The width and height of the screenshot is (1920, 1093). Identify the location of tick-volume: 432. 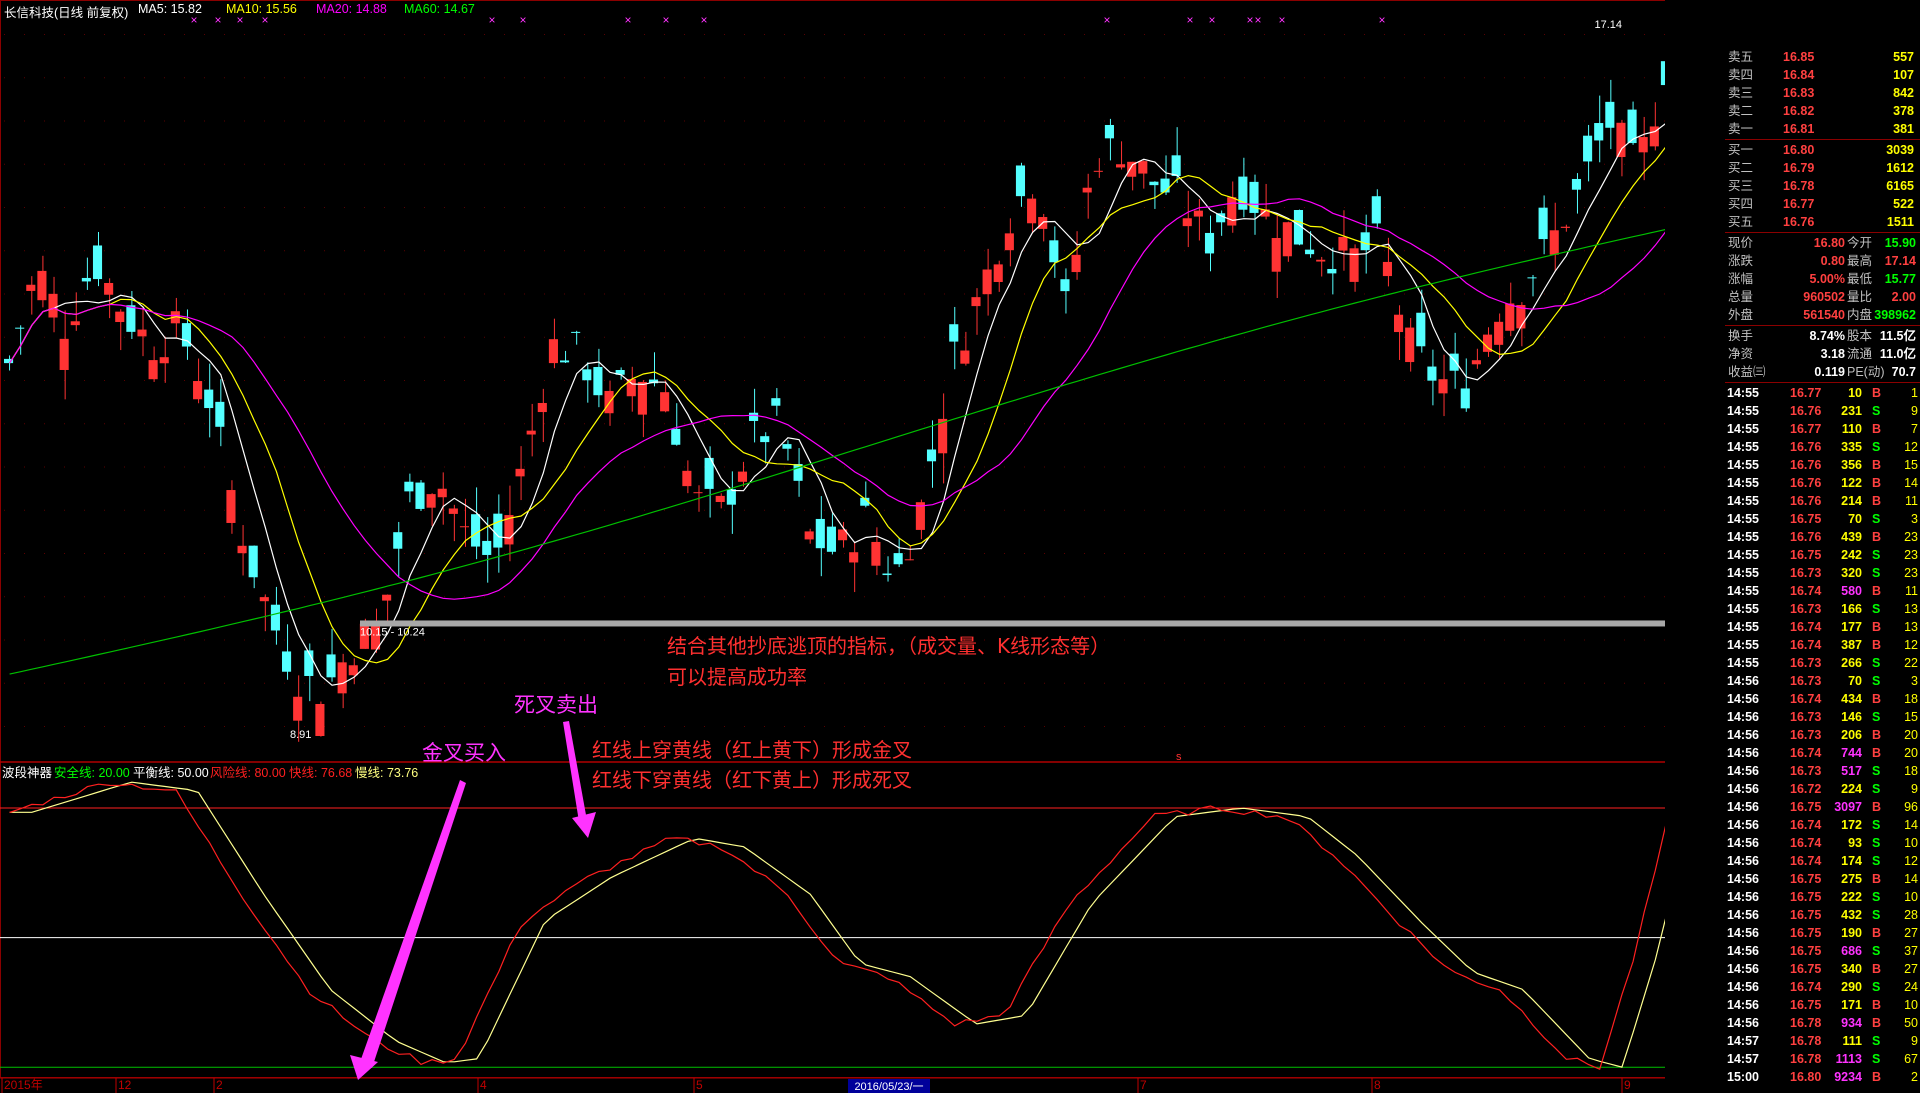
(1851, 915).